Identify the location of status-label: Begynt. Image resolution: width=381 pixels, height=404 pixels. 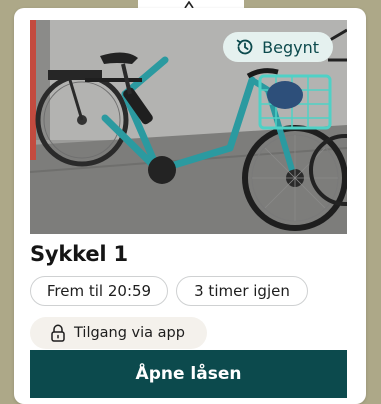
(290, 47).